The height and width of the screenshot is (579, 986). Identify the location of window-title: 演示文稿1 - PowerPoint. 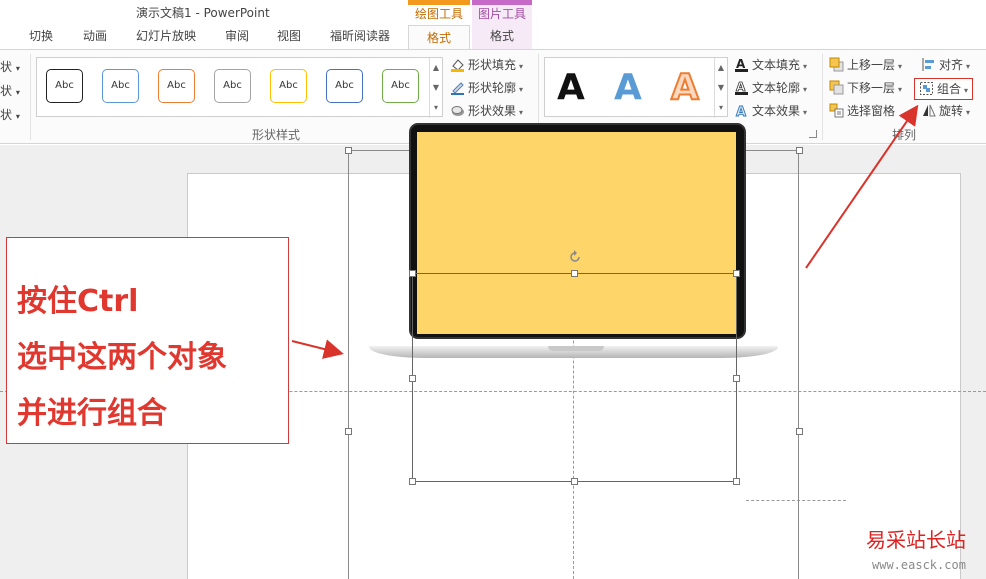
(203, 13).